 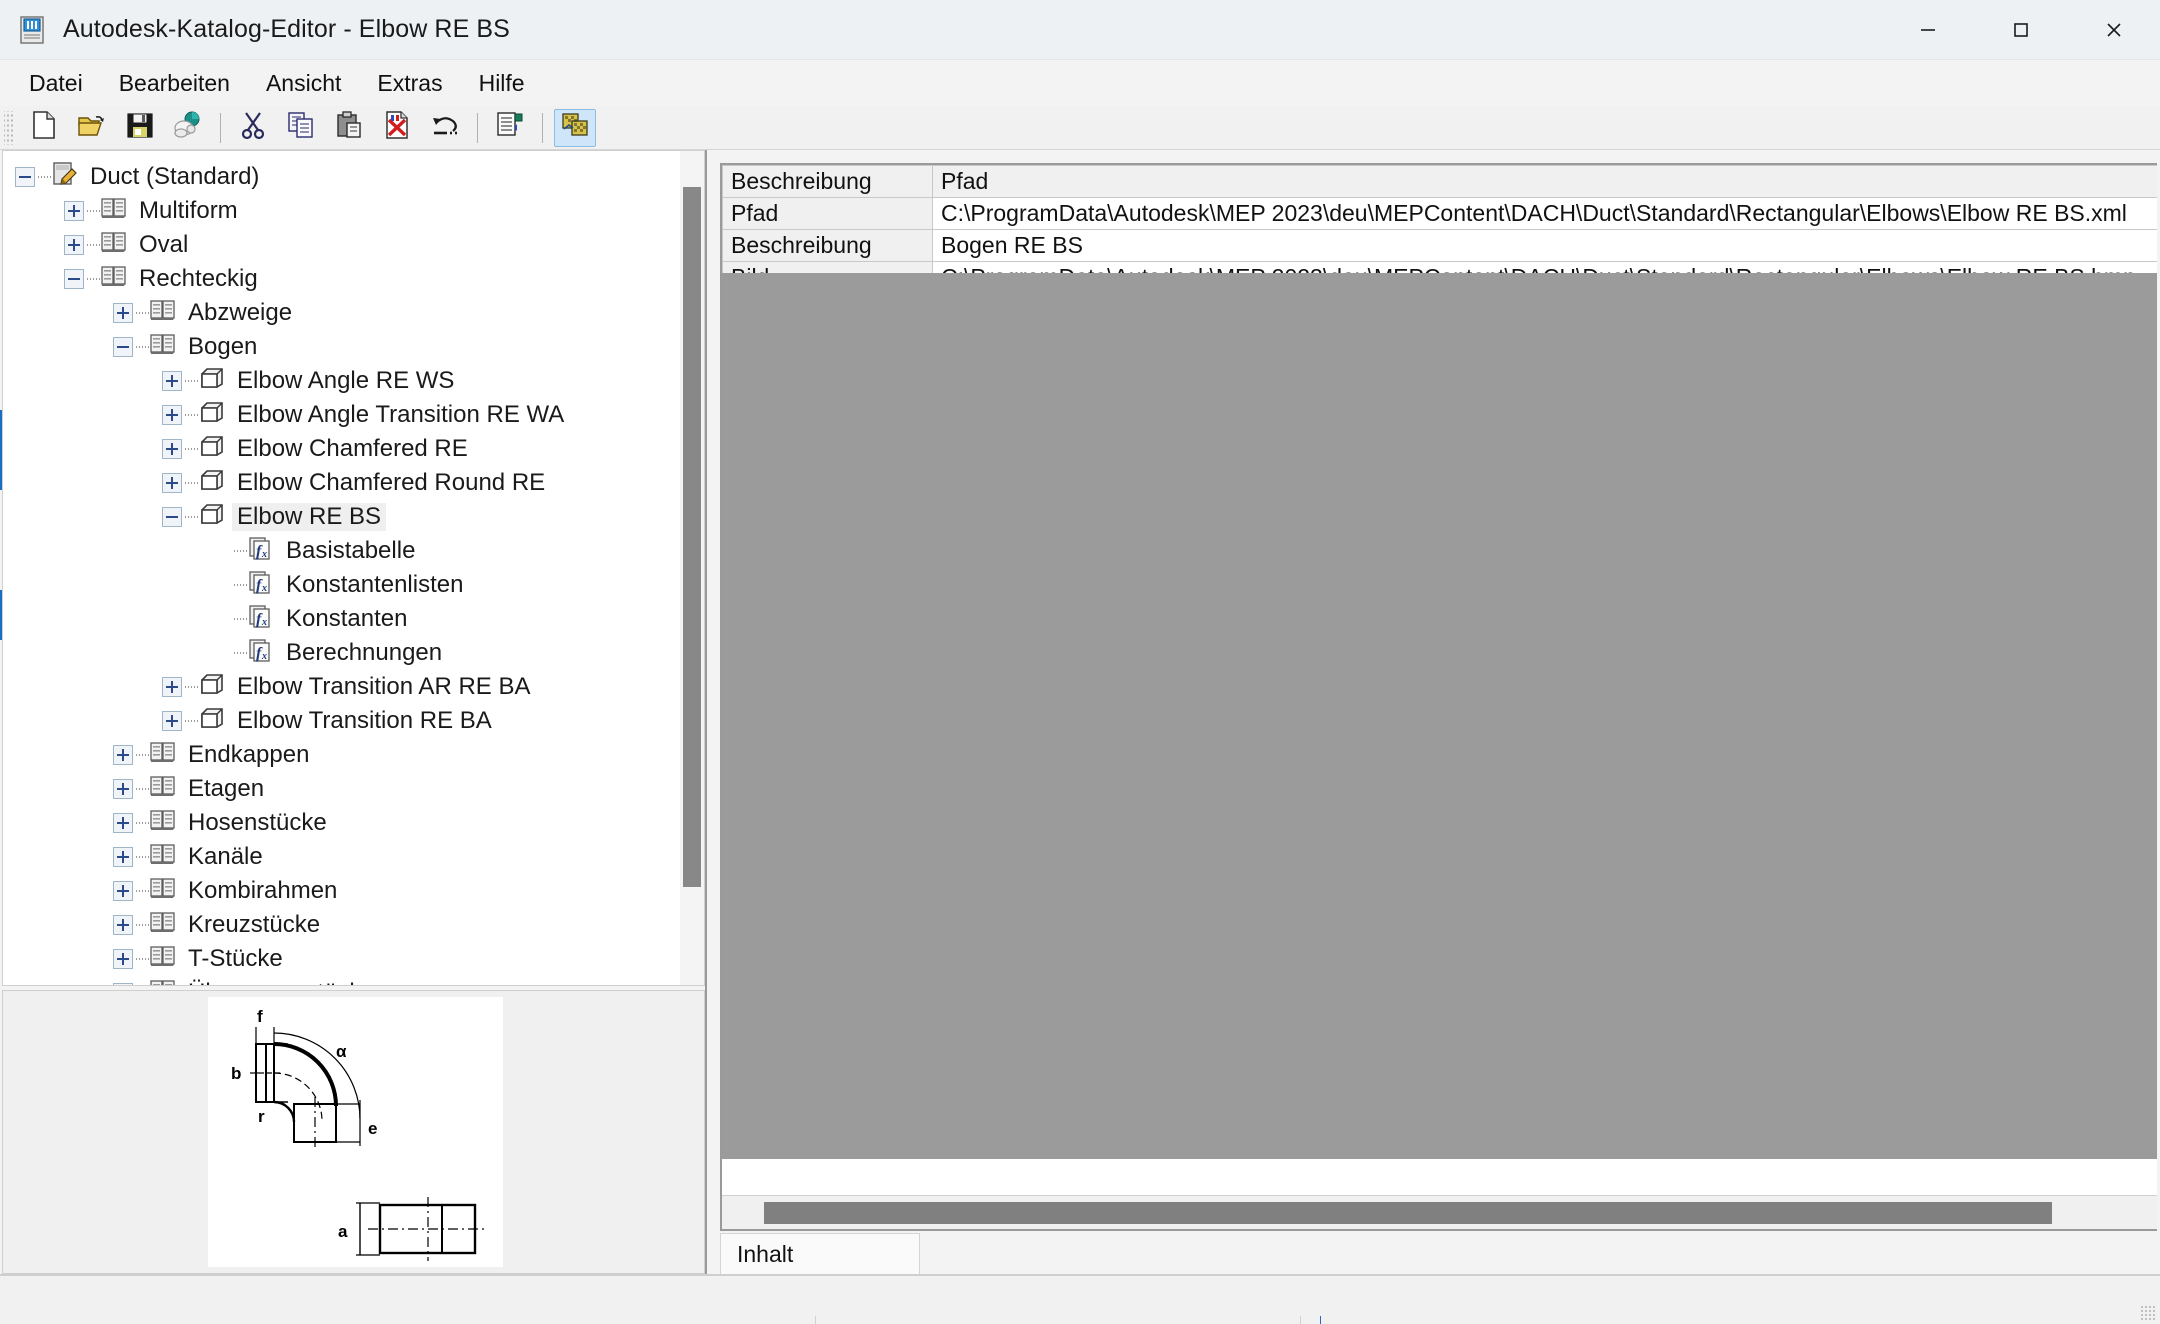 I want to click on grid-hscrollbar-thumb, so click(x=1408, y=1213).